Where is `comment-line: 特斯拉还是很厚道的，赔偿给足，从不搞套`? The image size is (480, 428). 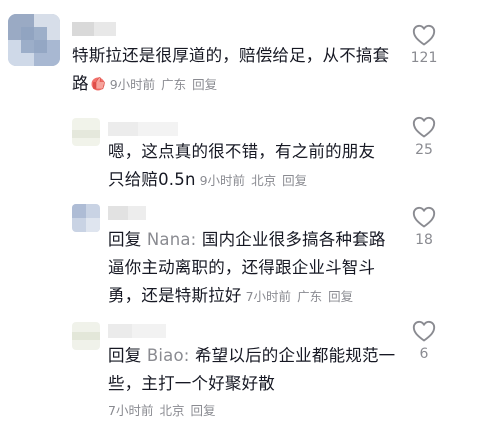 comment-line: 特斯拉还是很厚道的，赔偿给足，从不搞套 is located at coordinates (231, 55).